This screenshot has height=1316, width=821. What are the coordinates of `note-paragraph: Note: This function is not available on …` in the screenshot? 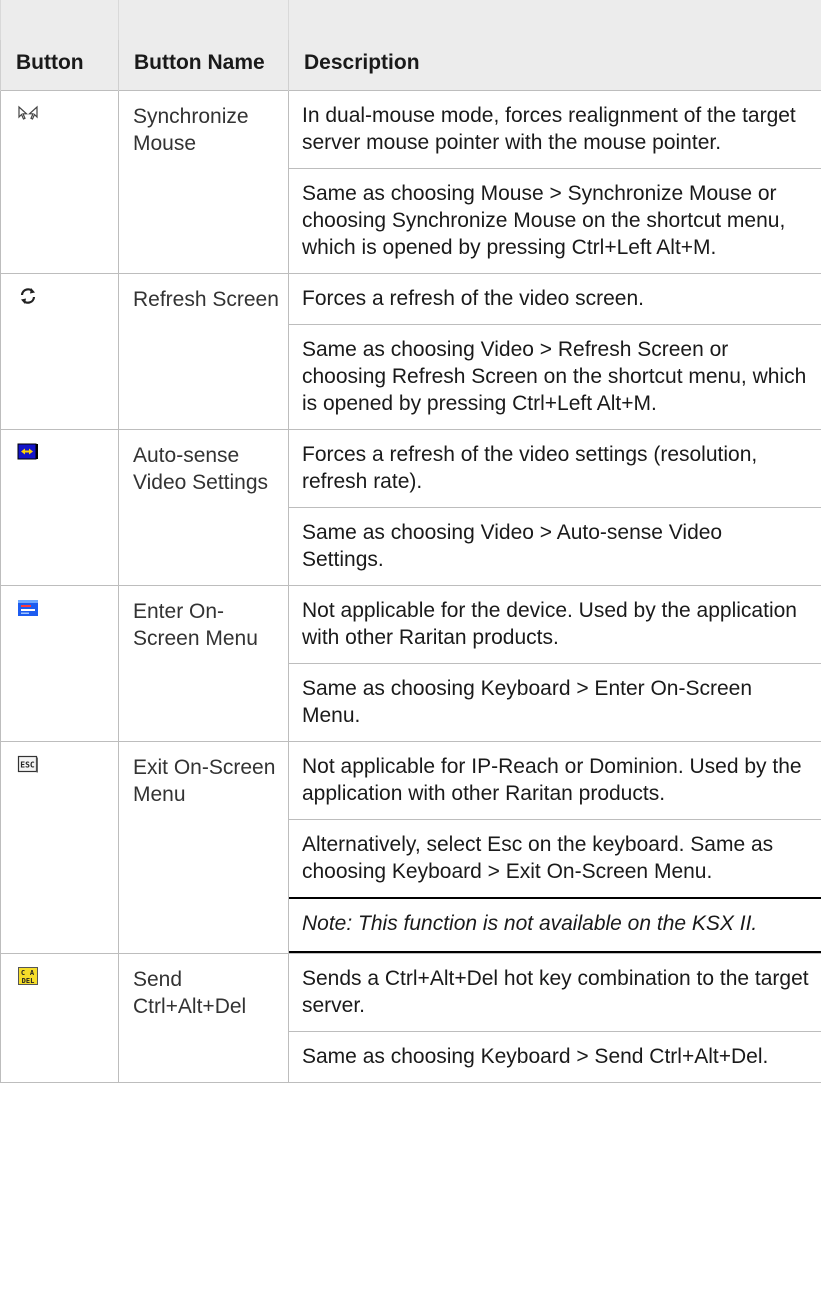 It's located at (555, 925).